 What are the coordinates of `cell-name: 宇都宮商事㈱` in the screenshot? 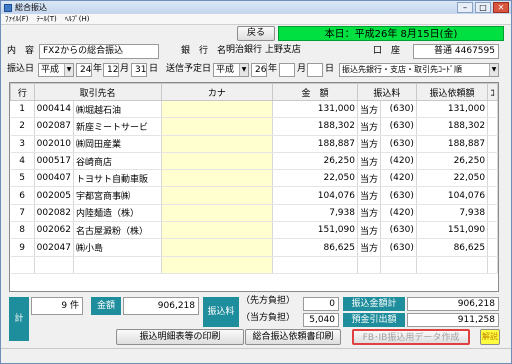 It's located at (117, 195).